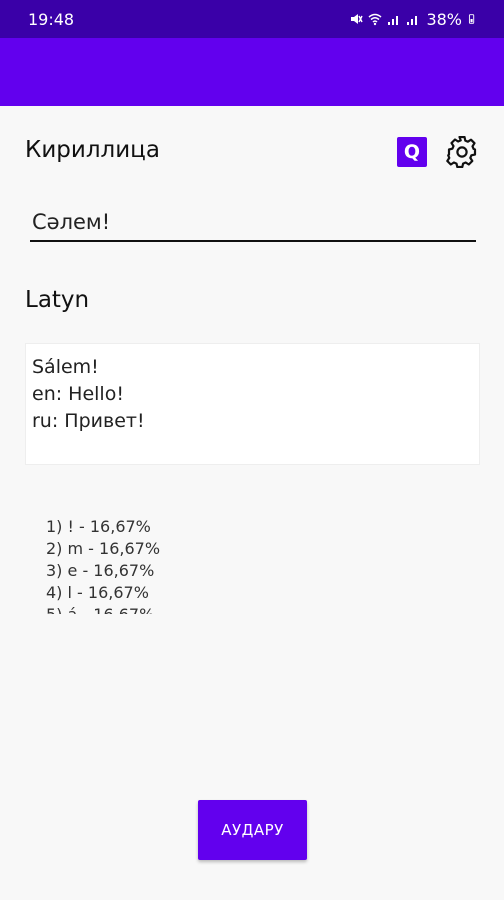 The height and width of the screenshot is (900, 504). What do you see at coordinates (100, 570) in the screenshot?
I see `frequency-item: 3) e - 16,67%` at bounding box center [100, 570].